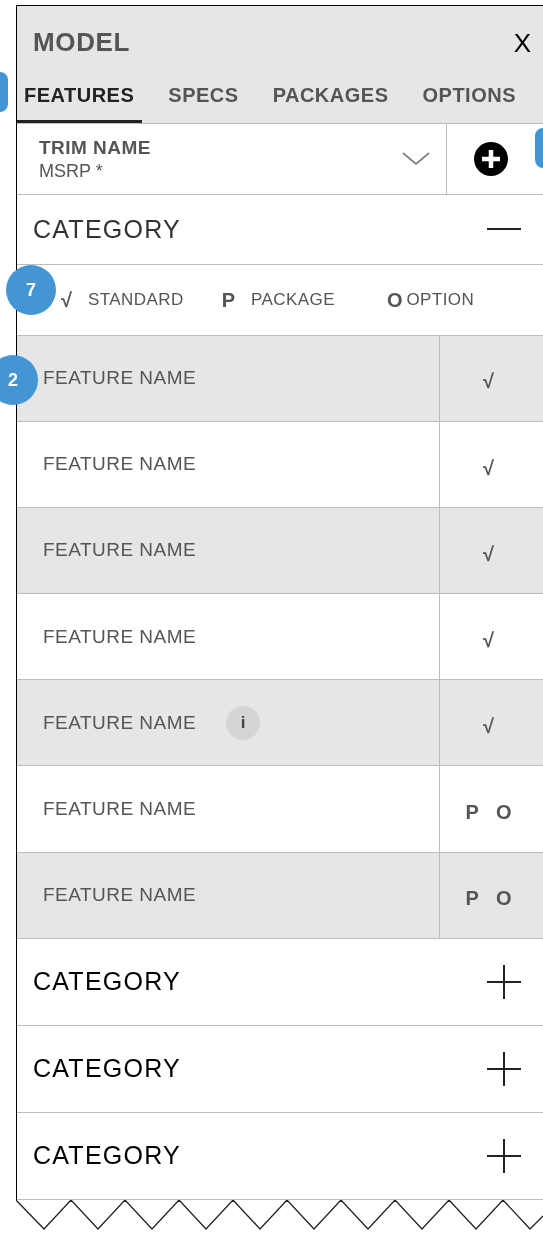 Image resolution: width=543 pixels, height=1236 pixels. I want to click on add-trim-button, so click(491, 159).